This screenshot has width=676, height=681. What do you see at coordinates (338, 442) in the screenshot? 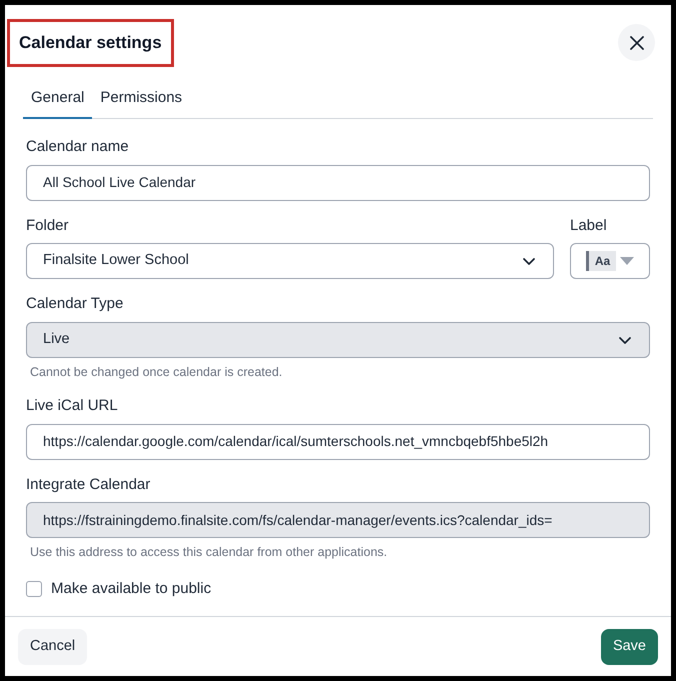
I see `text-field: https://calendar.google.com/calendar/ical/sumterschools.net_vmncbqebf5hbe5l2h` at bounding box center [338, 442].